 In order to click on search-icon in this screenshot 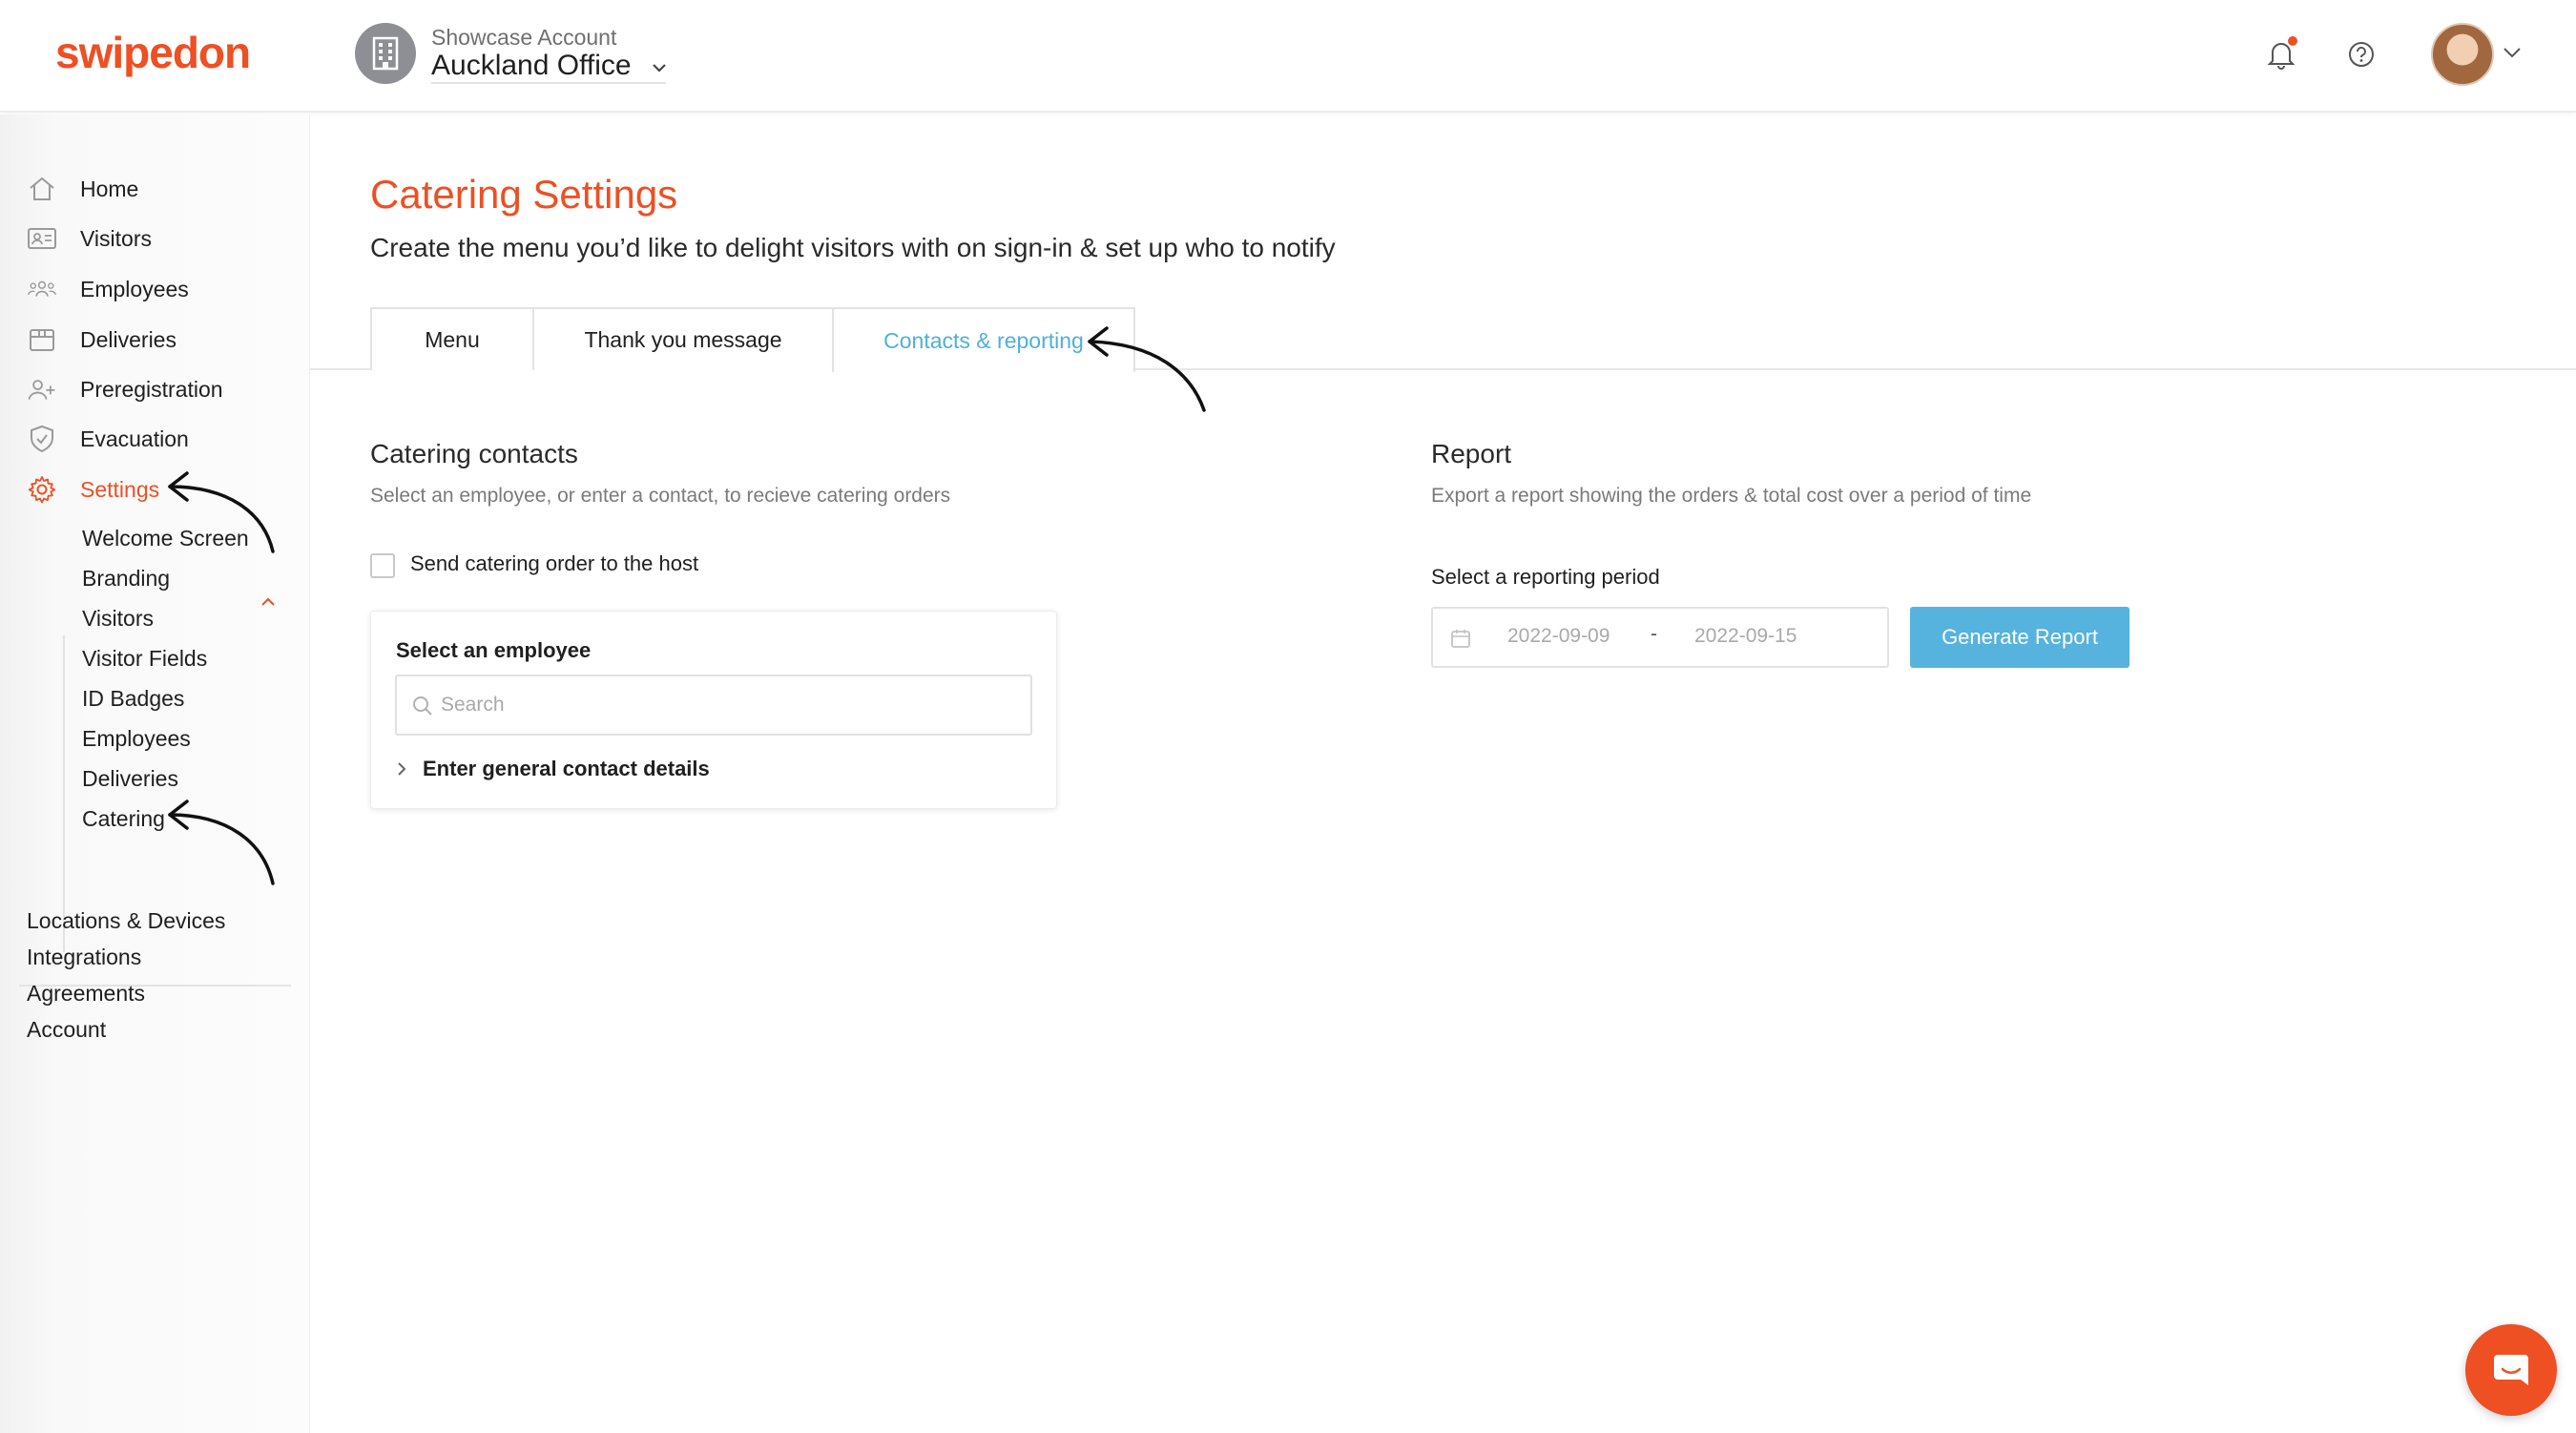, I will do `click(422, 706)`.